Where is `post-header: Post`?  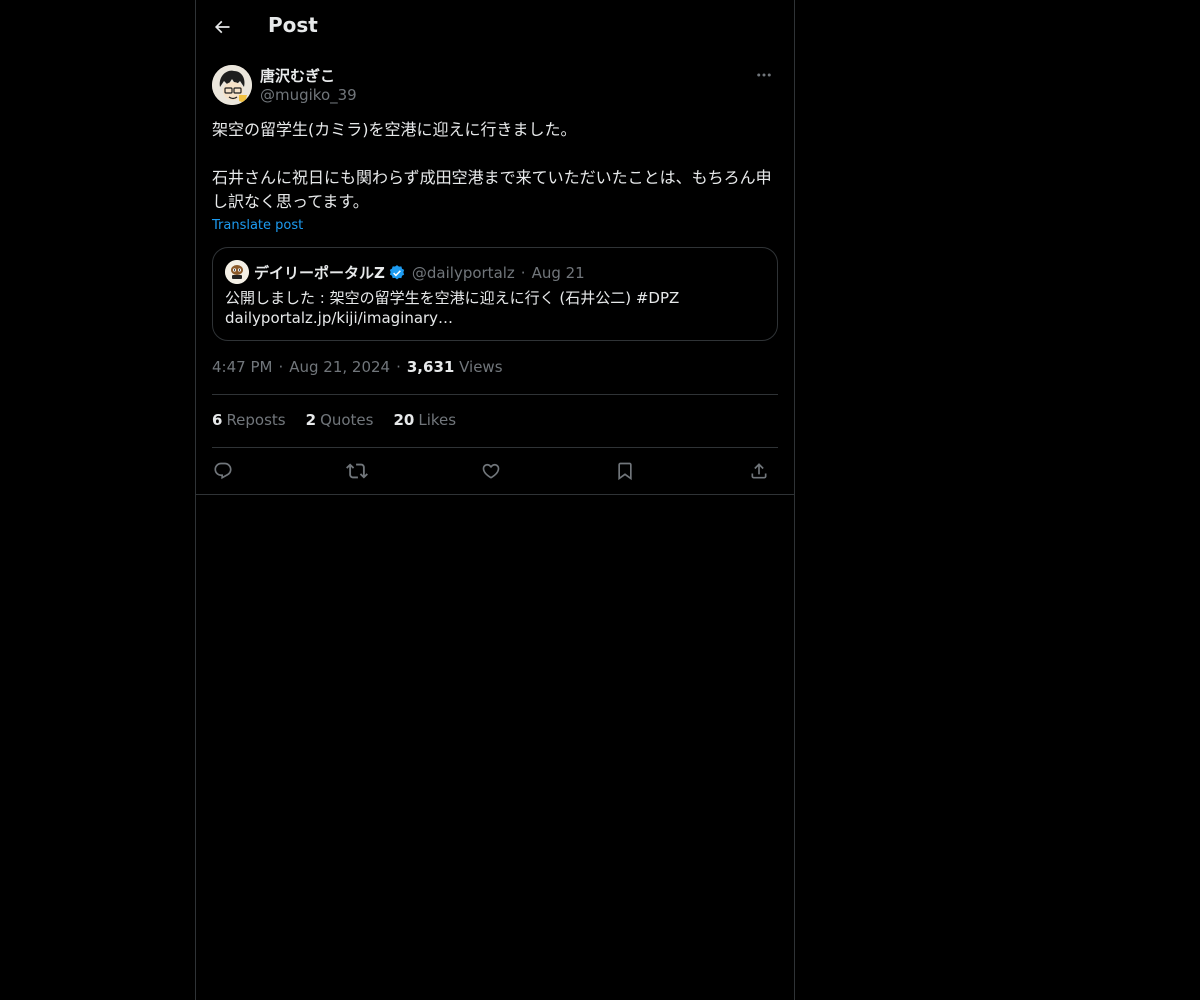 post-header: Post is located at coordinates (495, 27).